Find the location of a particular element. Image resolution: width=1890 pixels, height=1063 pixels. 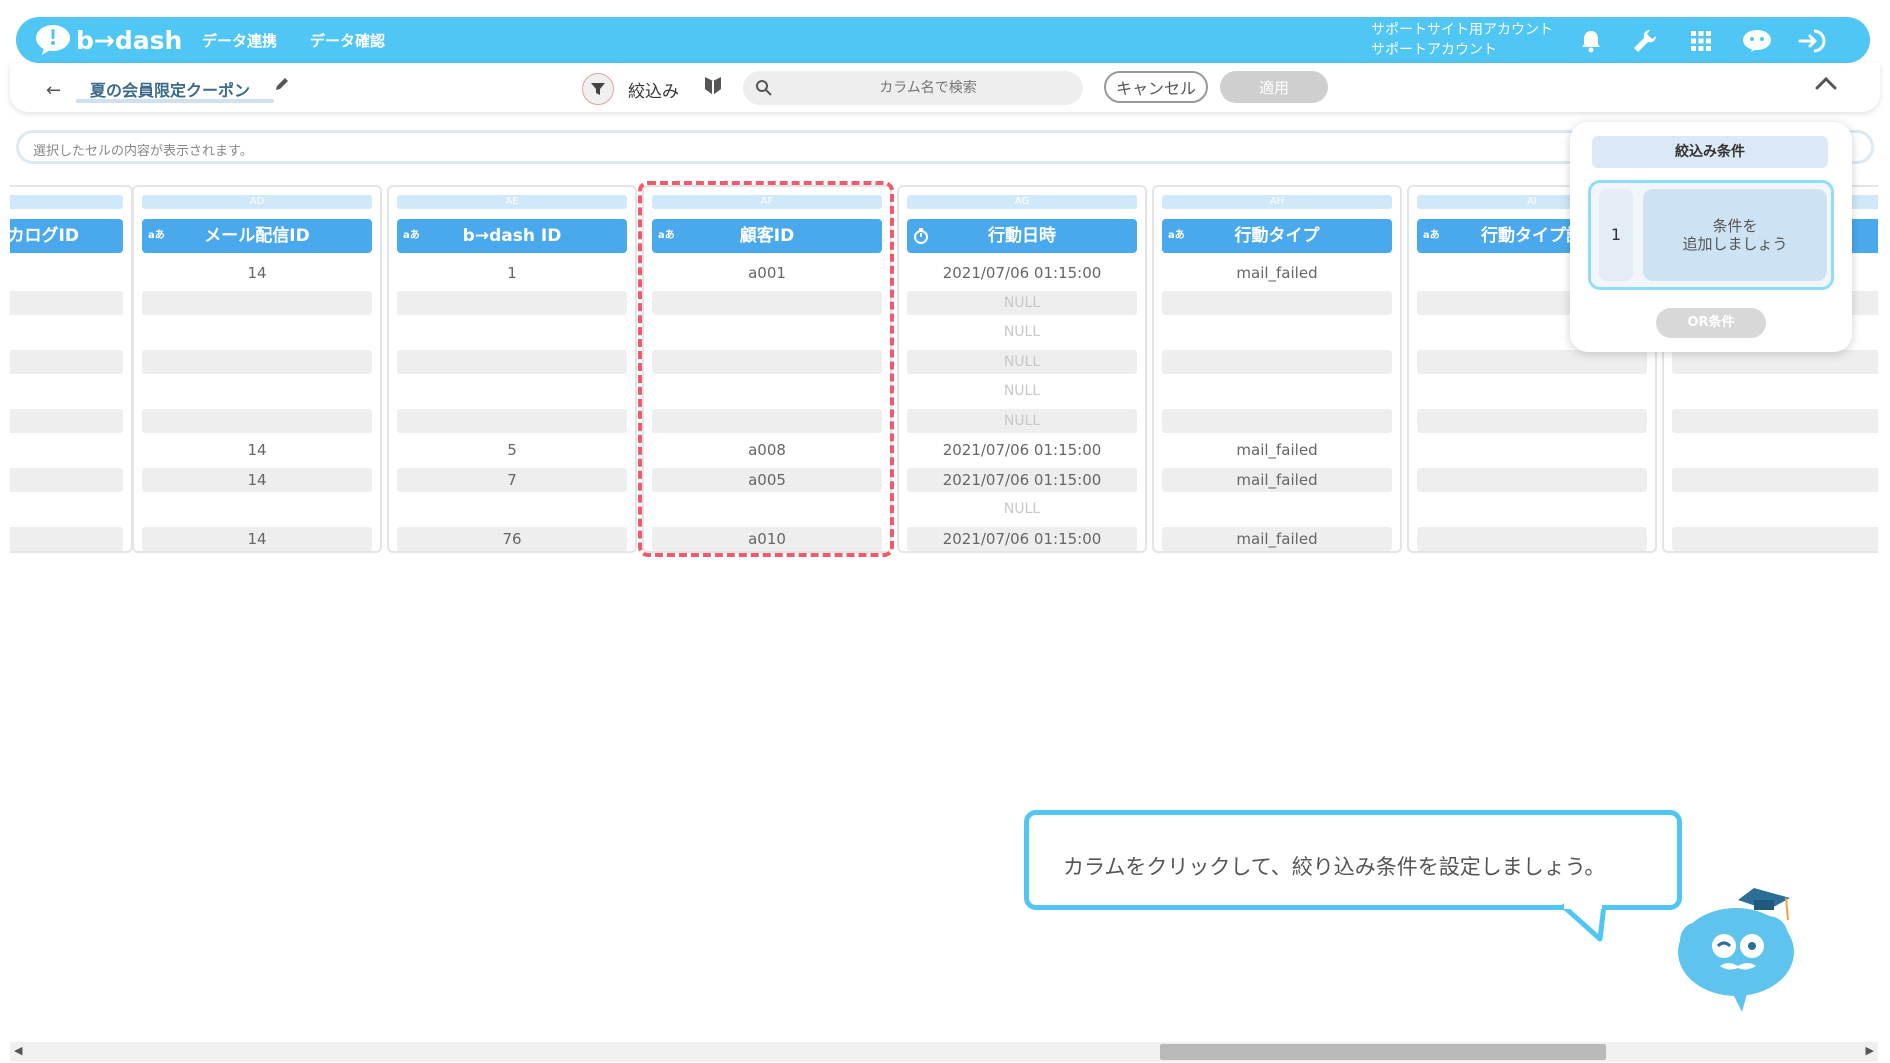

bell-icon is located at coordinates (1591, 41).